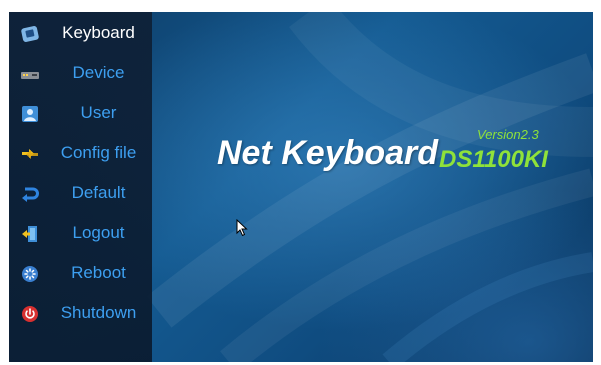 The image size is (601, 365). I want to click on sidebar-item-logout: Logout, so click(80, 233).